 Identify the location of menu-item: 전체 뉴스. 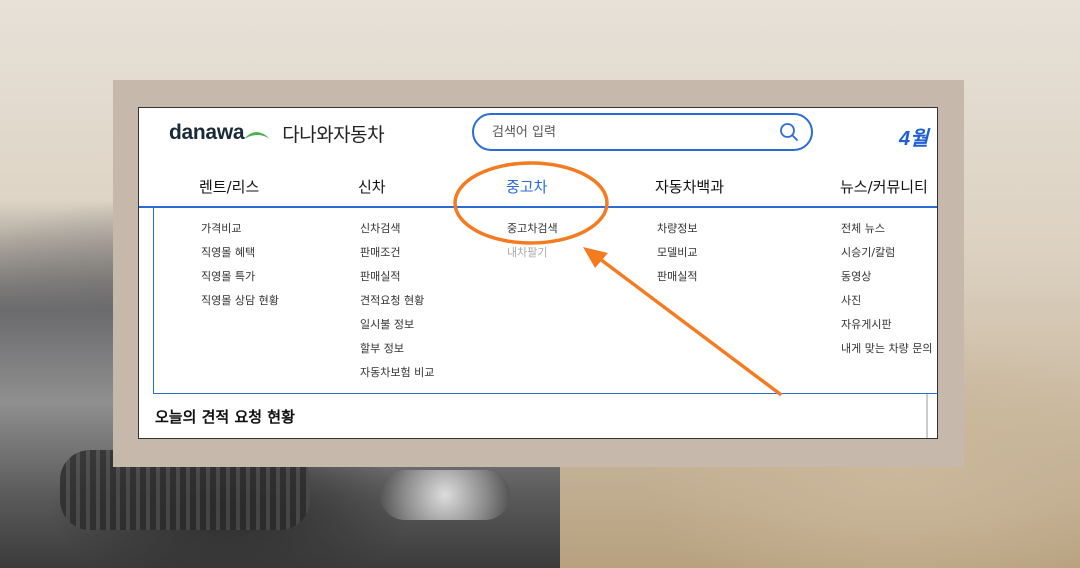
(886, 232).